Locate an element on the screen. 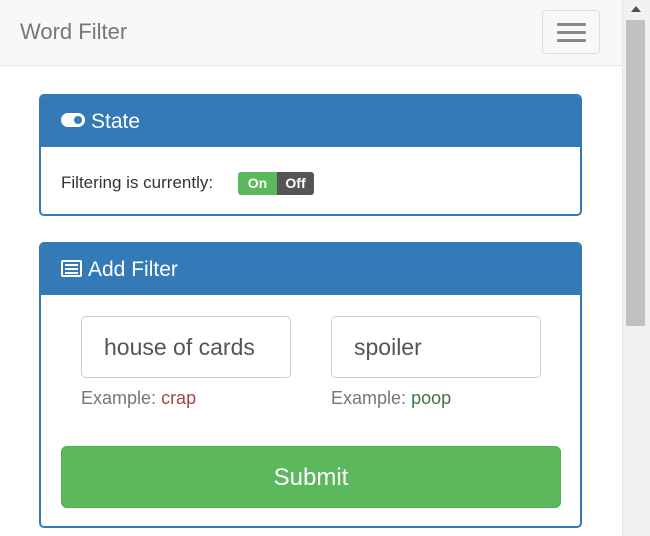 This screenshot has width=650, height=536. scrollbar-thumb is located at coordinates (635, 173).